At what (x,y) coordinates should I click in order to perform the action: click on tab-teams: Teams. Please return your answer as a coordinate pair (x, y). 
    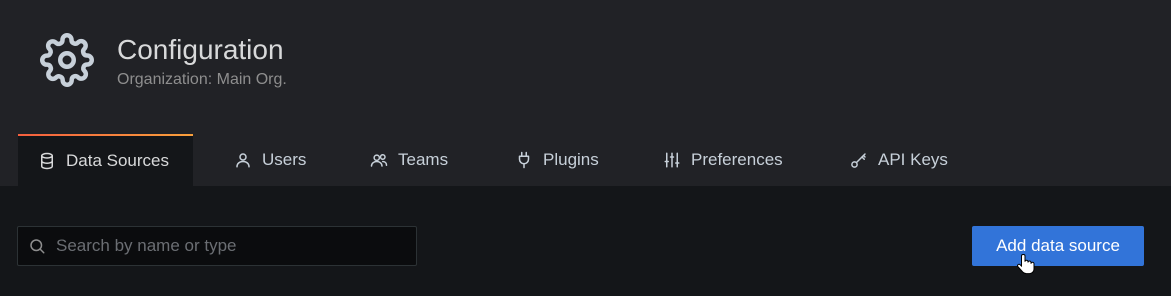
    Looking at the image, I should click on (409, 160).